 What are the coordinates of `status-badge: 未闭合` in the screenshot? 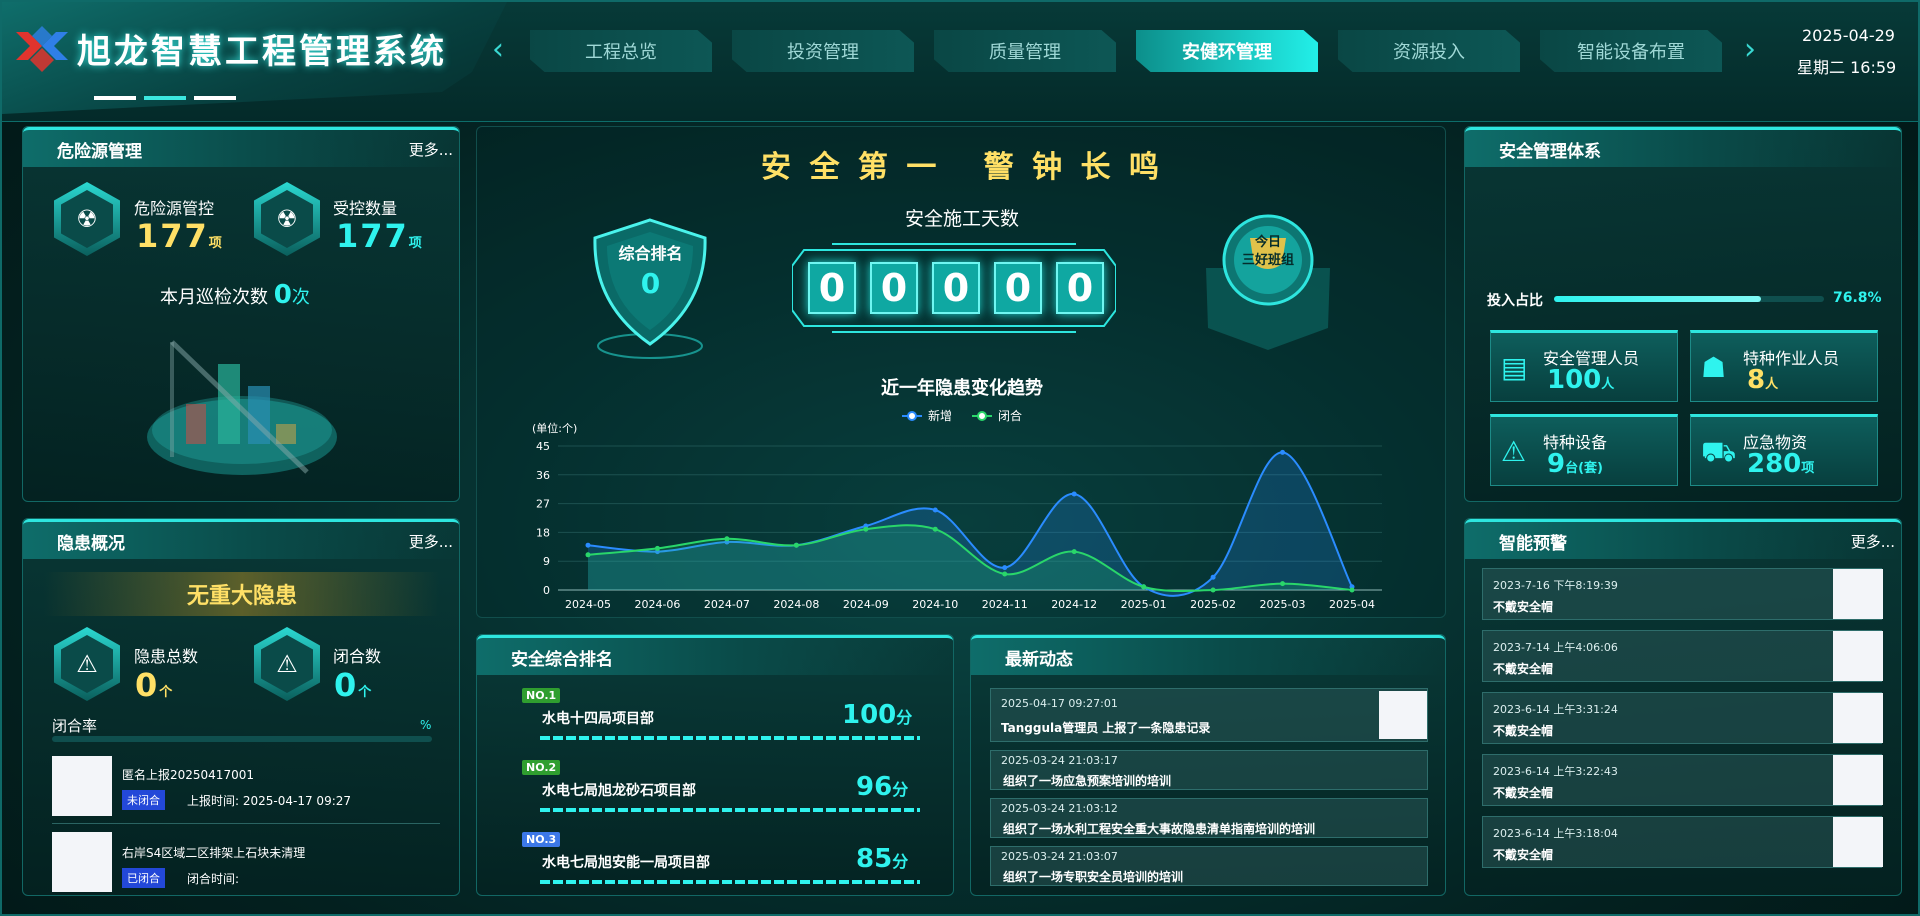 It's located at (143, 800).